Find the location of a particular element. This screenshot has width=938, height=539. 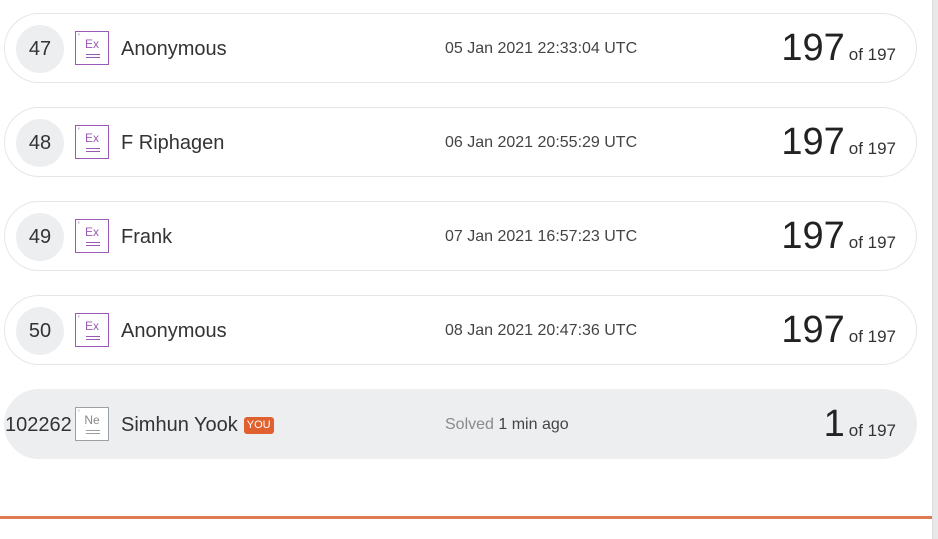

rank-badge: 48 is located at coordinates (40, 143).